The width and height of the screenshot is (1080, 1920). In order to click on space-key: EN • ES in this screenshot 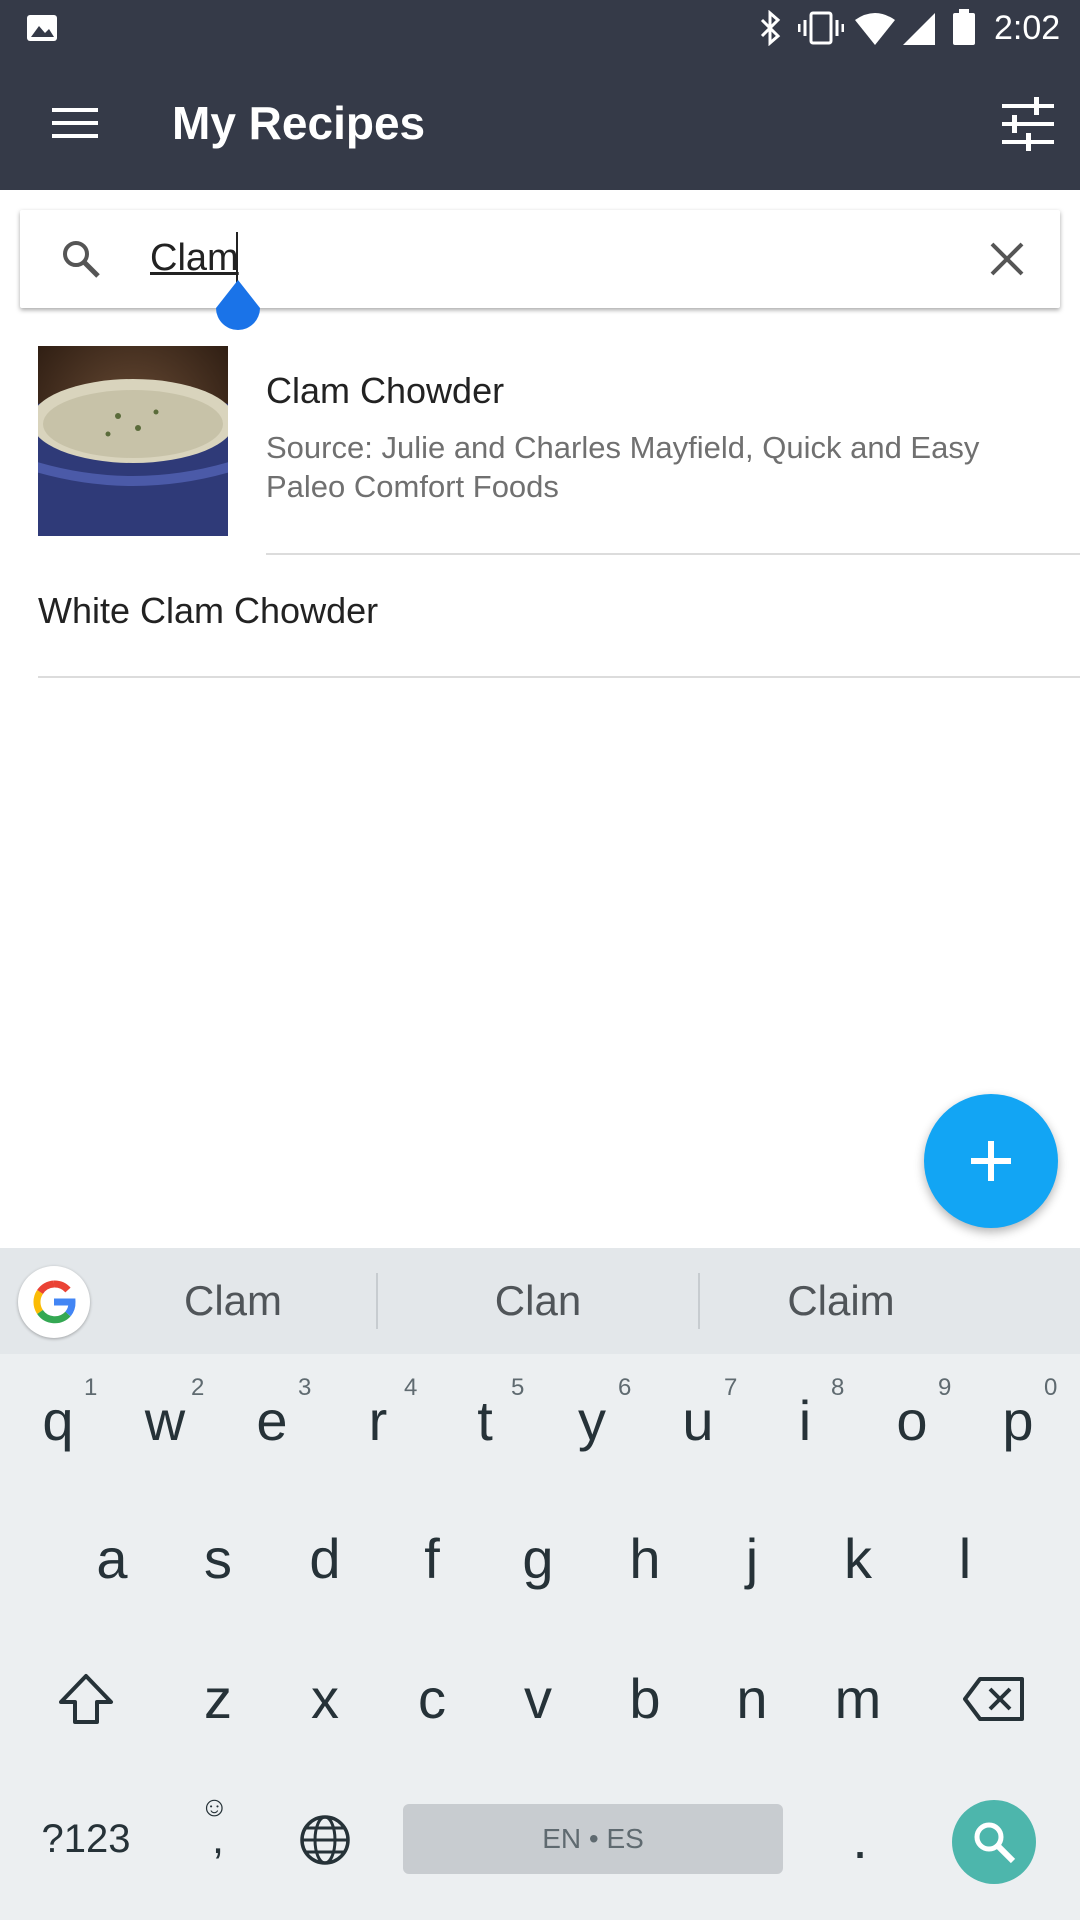, I will do `click(593, 1839)`.